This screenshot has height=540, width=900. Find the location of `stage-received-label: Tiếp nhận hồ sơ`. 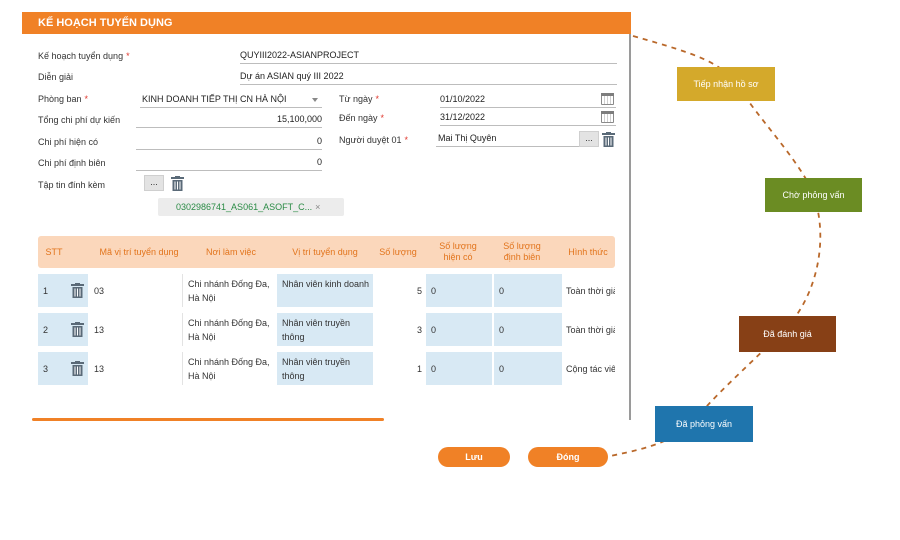

stage-received-label: Tiếp nhận hồ sơ is located at coordinates (726, 84).